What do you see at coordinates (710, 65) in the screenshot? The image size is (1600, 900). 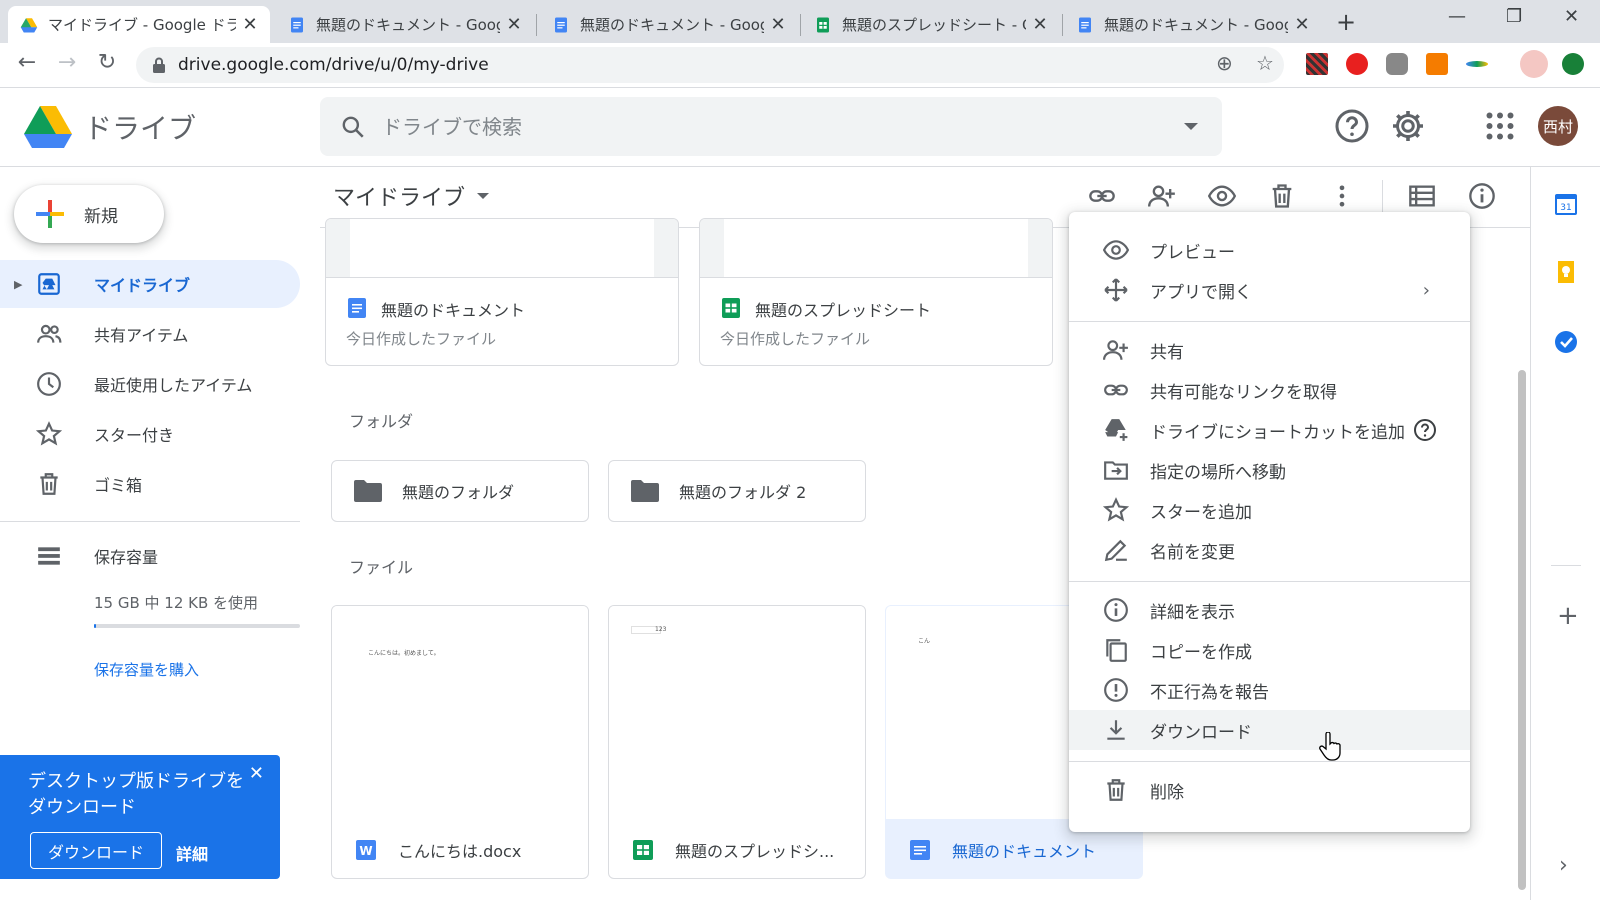 I see `address-bar: drive.google.com/drive/u/0/my-drive` at bounding box center [710, 65].